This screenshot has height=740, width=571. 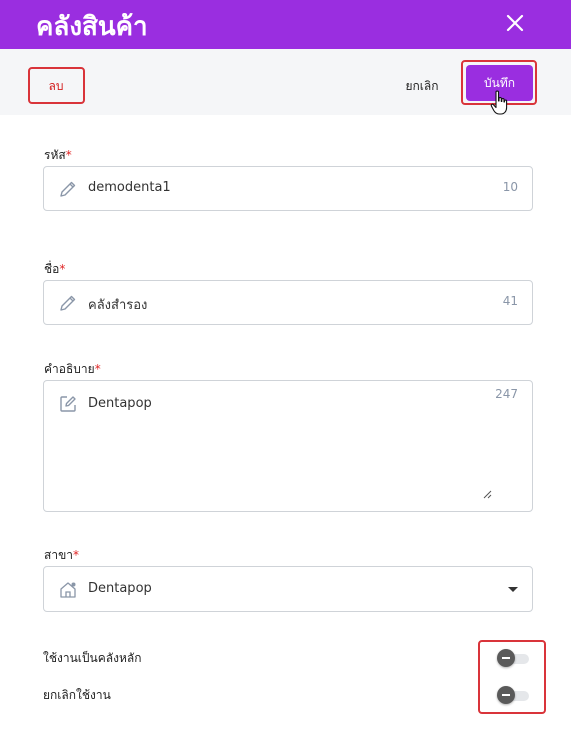 What do you see at coordinates (129, 187) in the screenshot?
I see `code-value: demodenta1` at bounding box center [129, 187].